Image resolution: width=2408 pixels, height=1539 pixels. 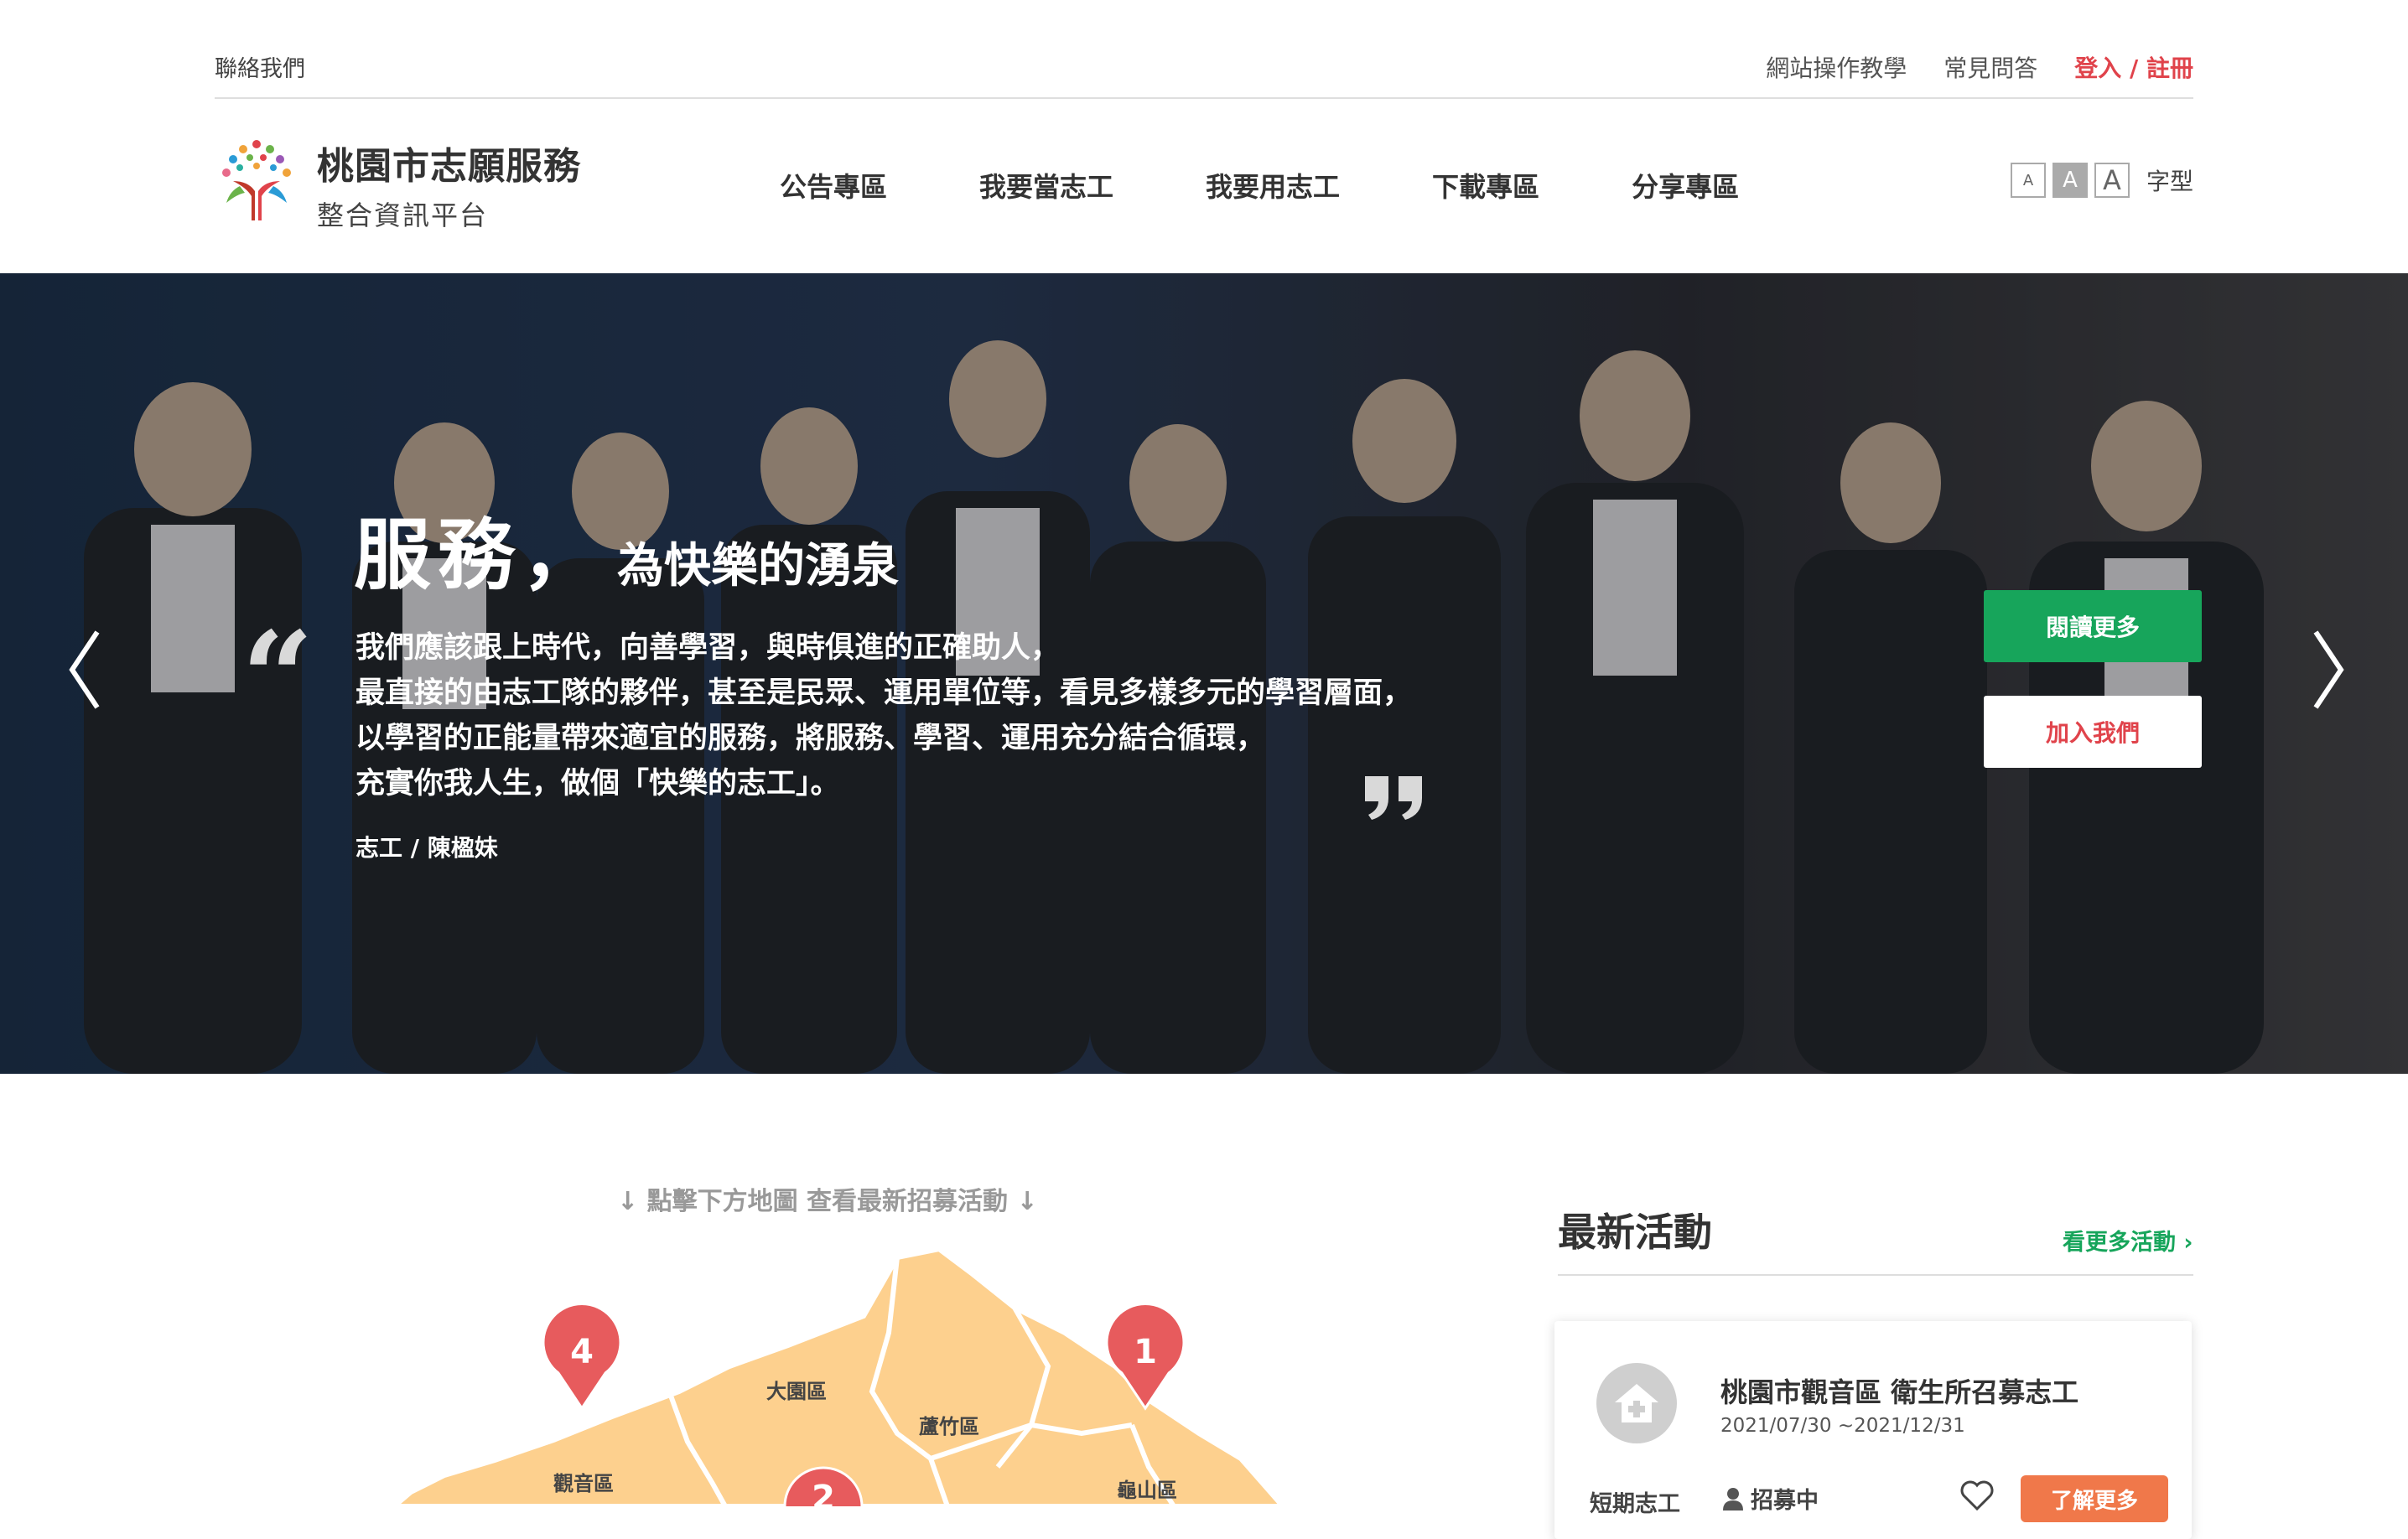 What do you see at coordinates (1990, 67) in the screenshot?
I see `faq-link: 常見問答` at bounding box center [1990, 67].